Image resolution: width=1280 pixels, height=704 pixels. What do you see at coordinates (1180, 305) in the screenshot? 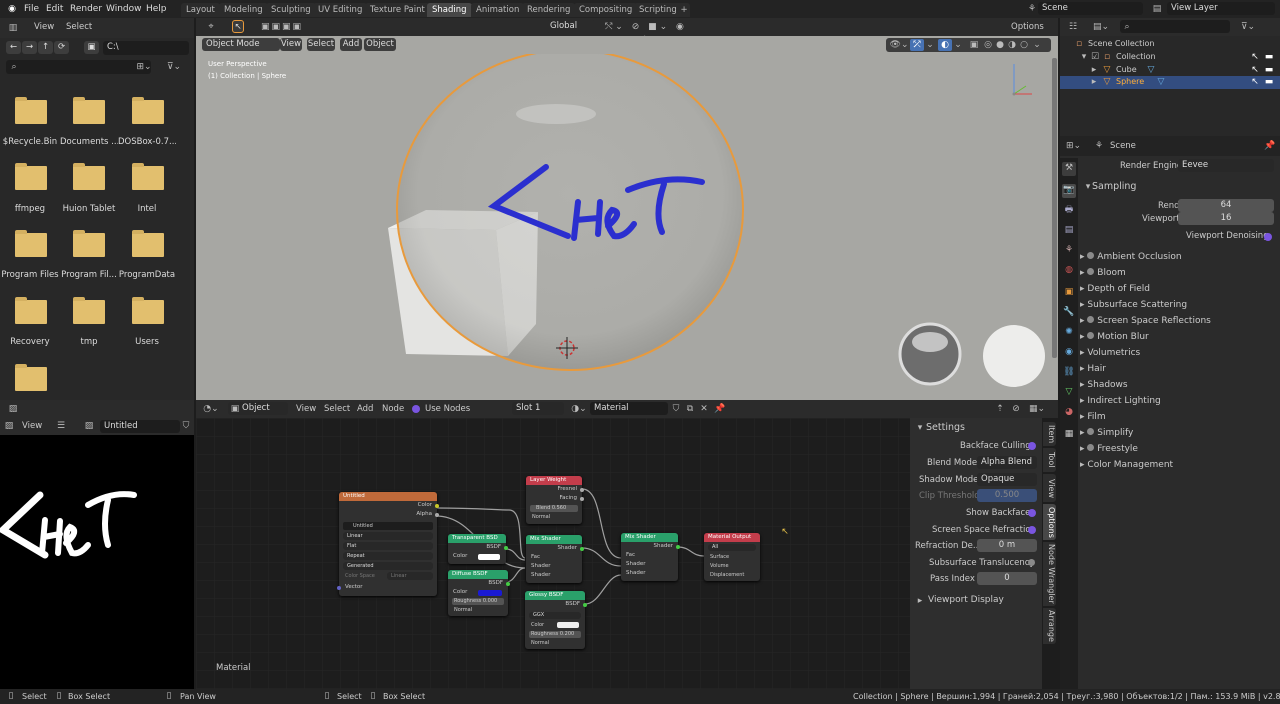
I see `panel-subsurface-scattering: ▸ Subsurface Scattering` at bounding box center [1180, 305].